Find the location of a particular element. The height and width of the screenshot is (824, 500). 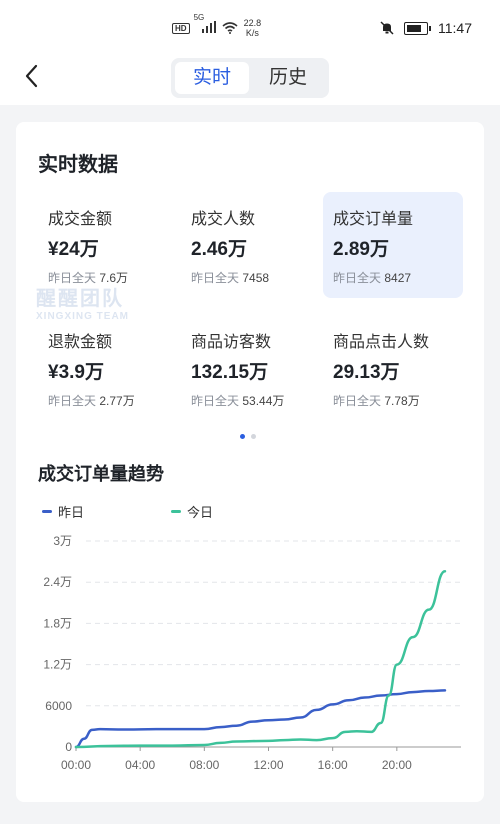

metric-label: 商品点击人数 is located at coordinates (381, 342).